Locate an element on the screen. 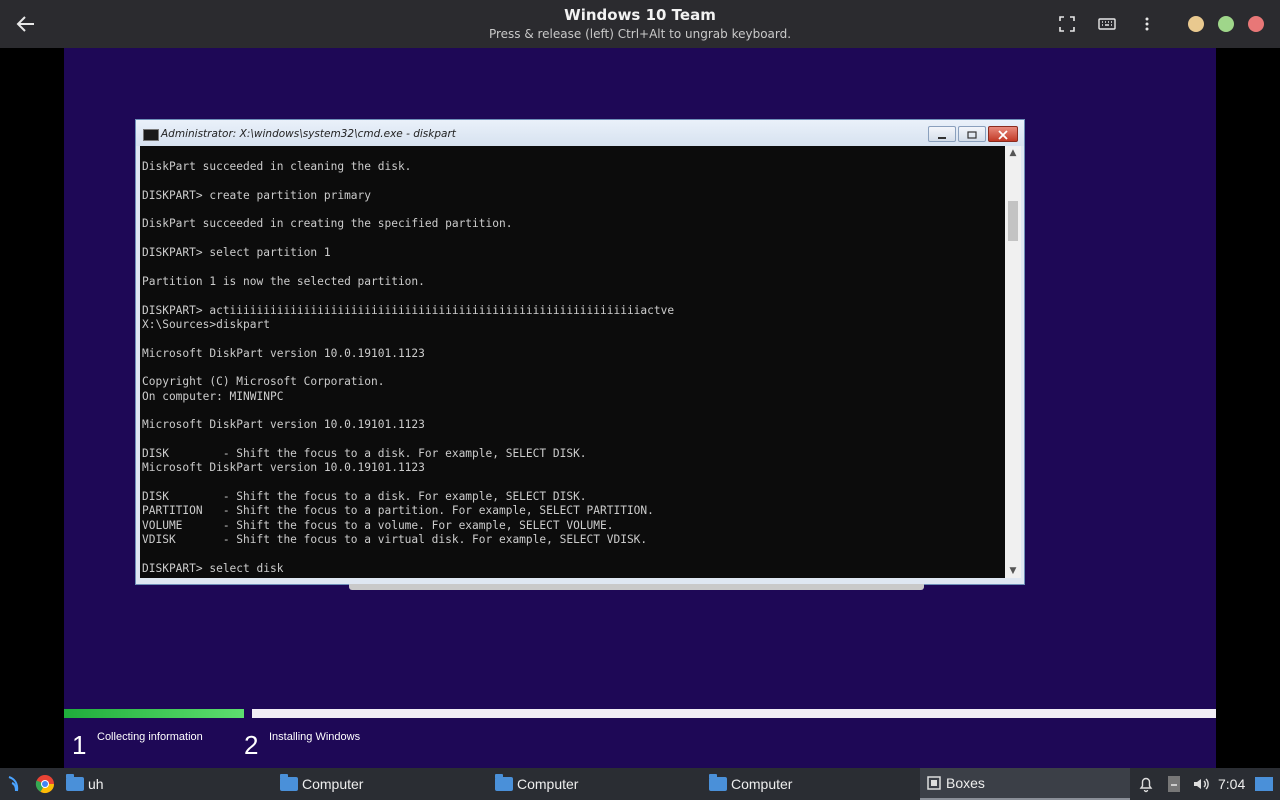 Image resolution: width=1280 pixels, height=800 pixels. cmd-minimize-button is located at coordinates (942, 134).